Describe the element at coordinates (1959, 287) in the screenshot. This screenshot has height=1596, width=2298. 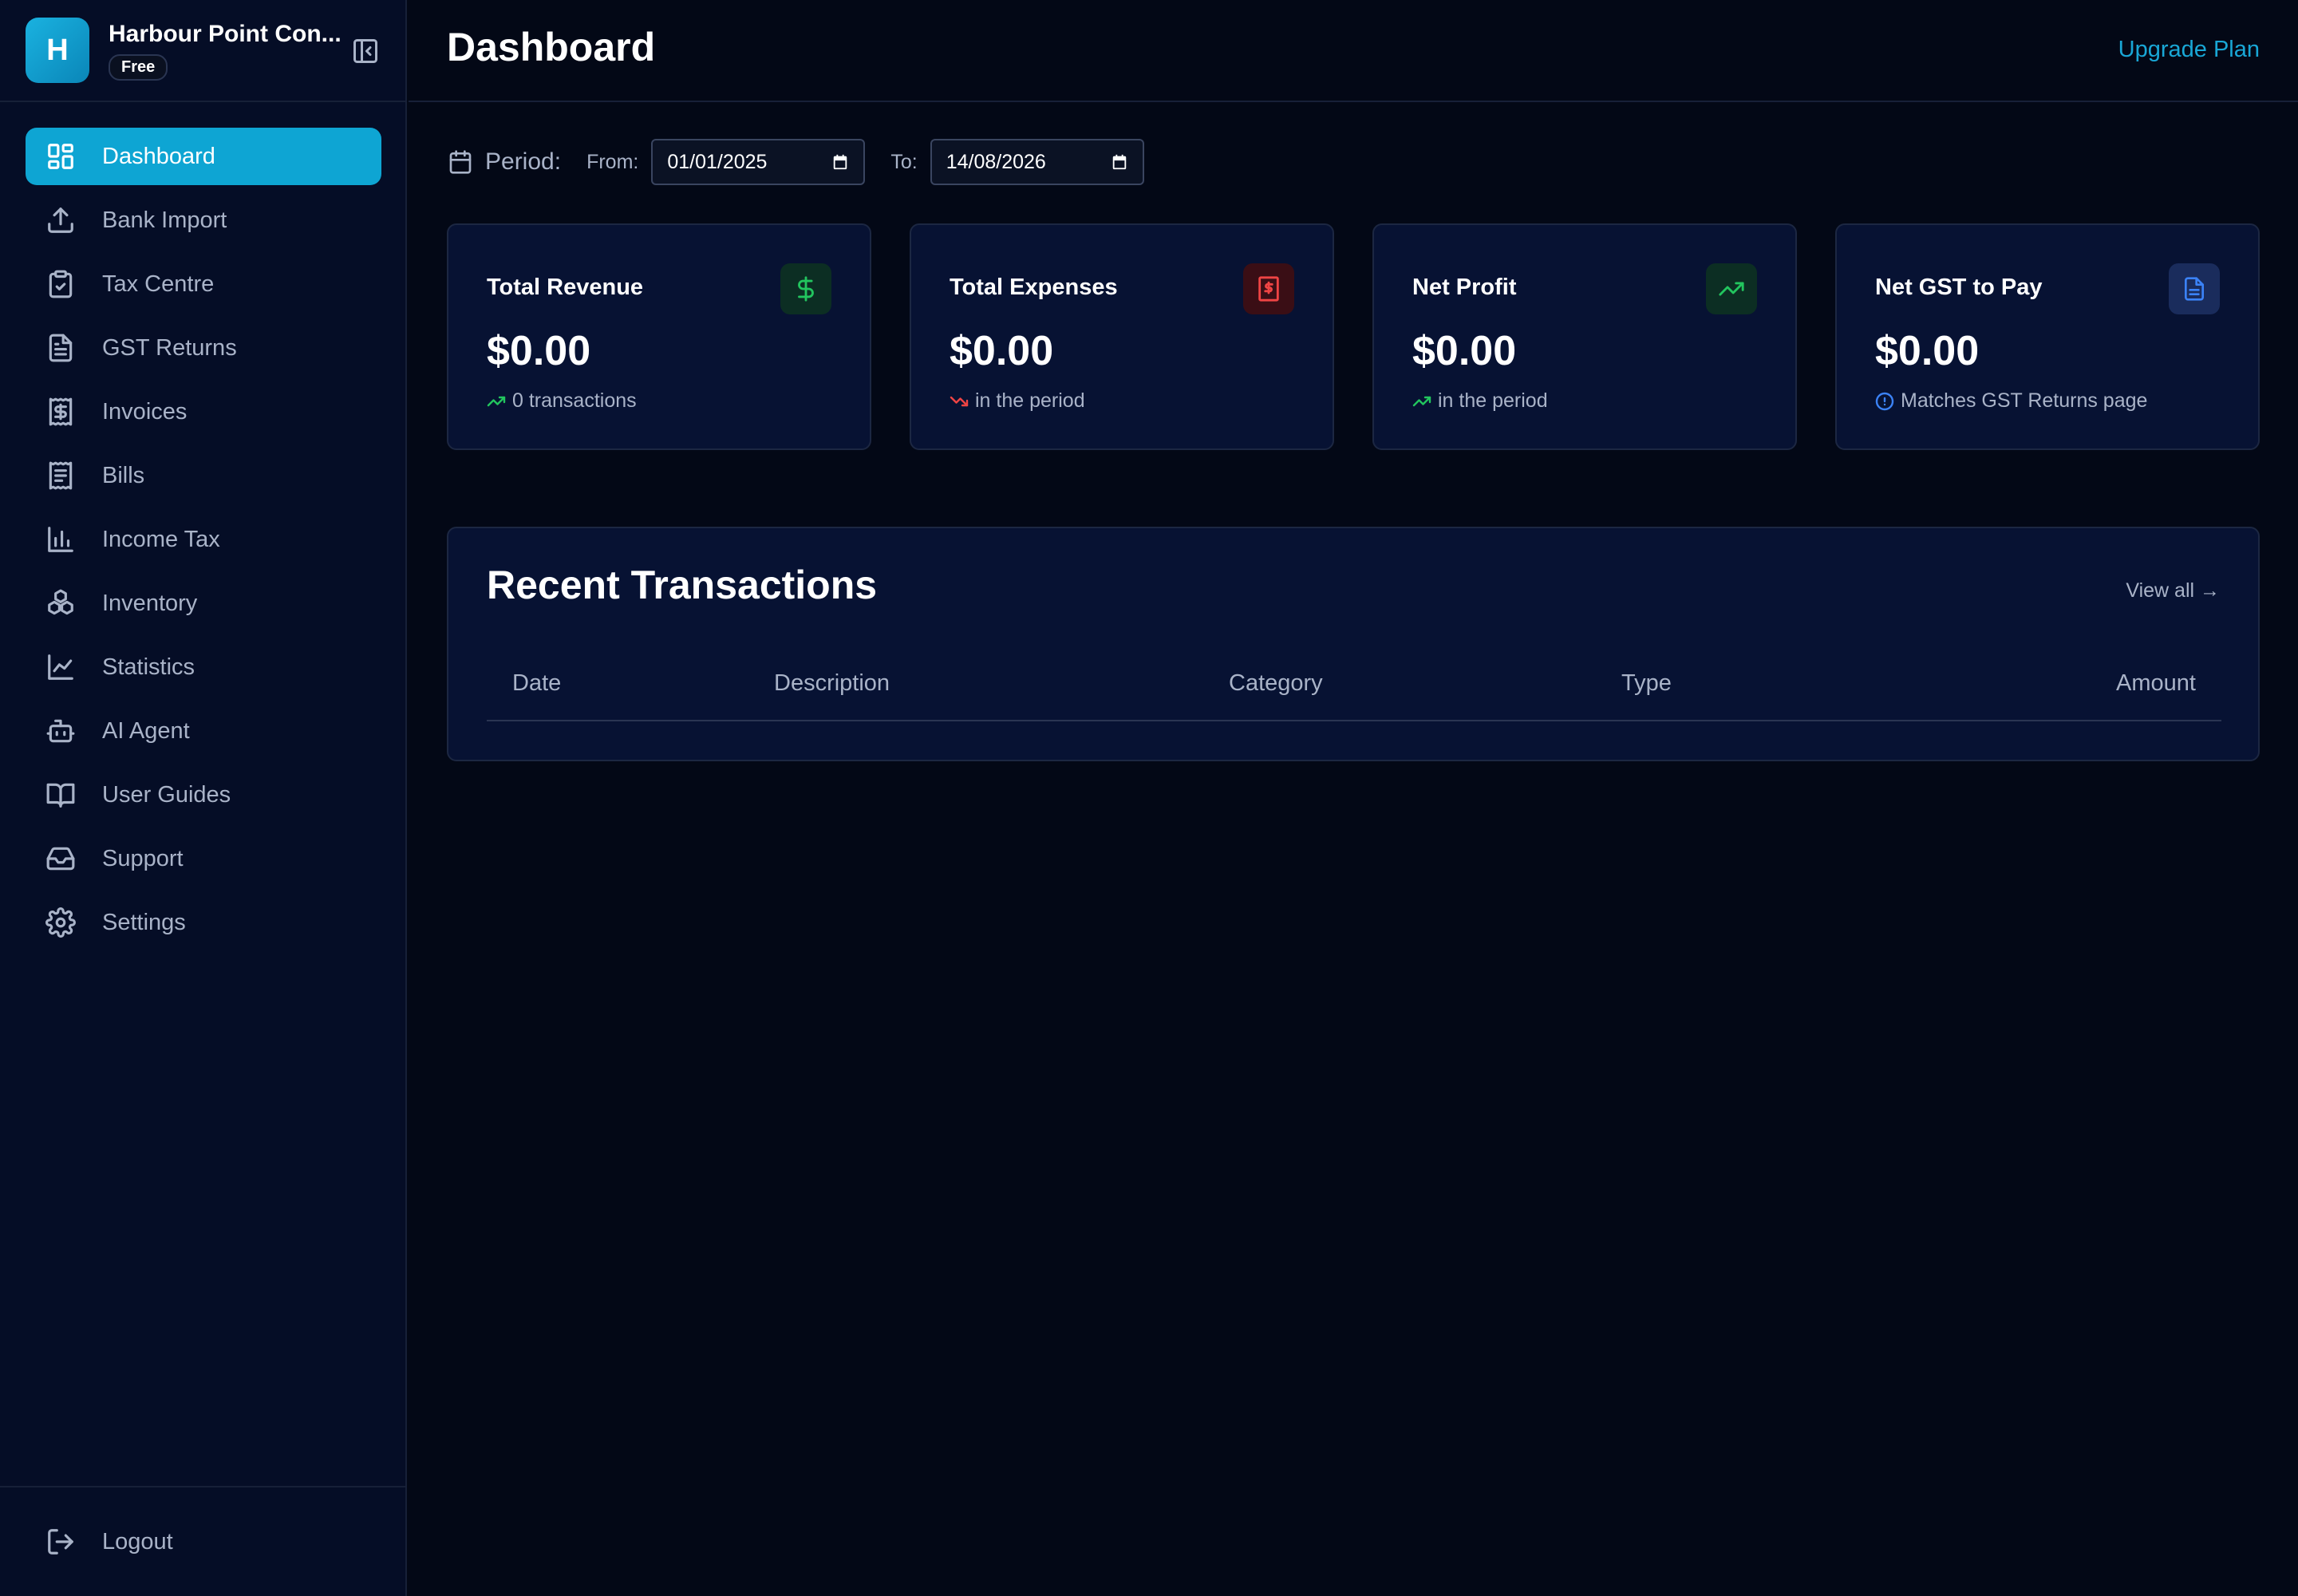
I see `card-title: Net GST to Pay` at that location.